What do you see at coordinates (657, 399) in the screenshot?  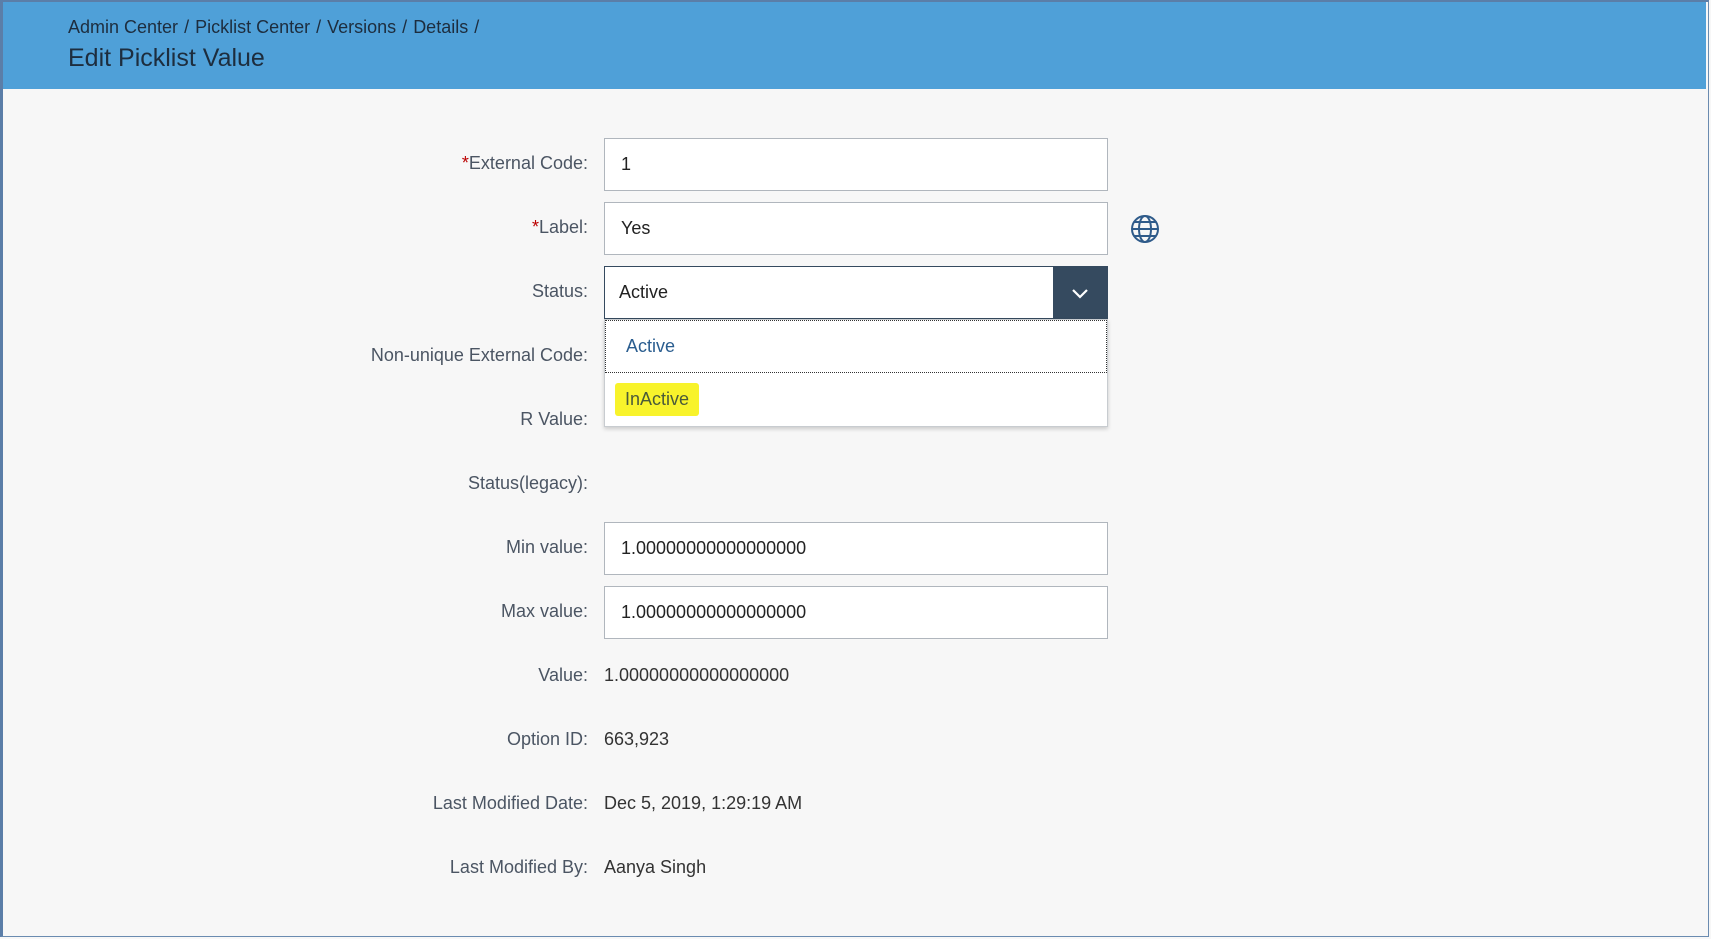 I see `status-option-inactive-label: InActive` at bounding box center [657, 399].